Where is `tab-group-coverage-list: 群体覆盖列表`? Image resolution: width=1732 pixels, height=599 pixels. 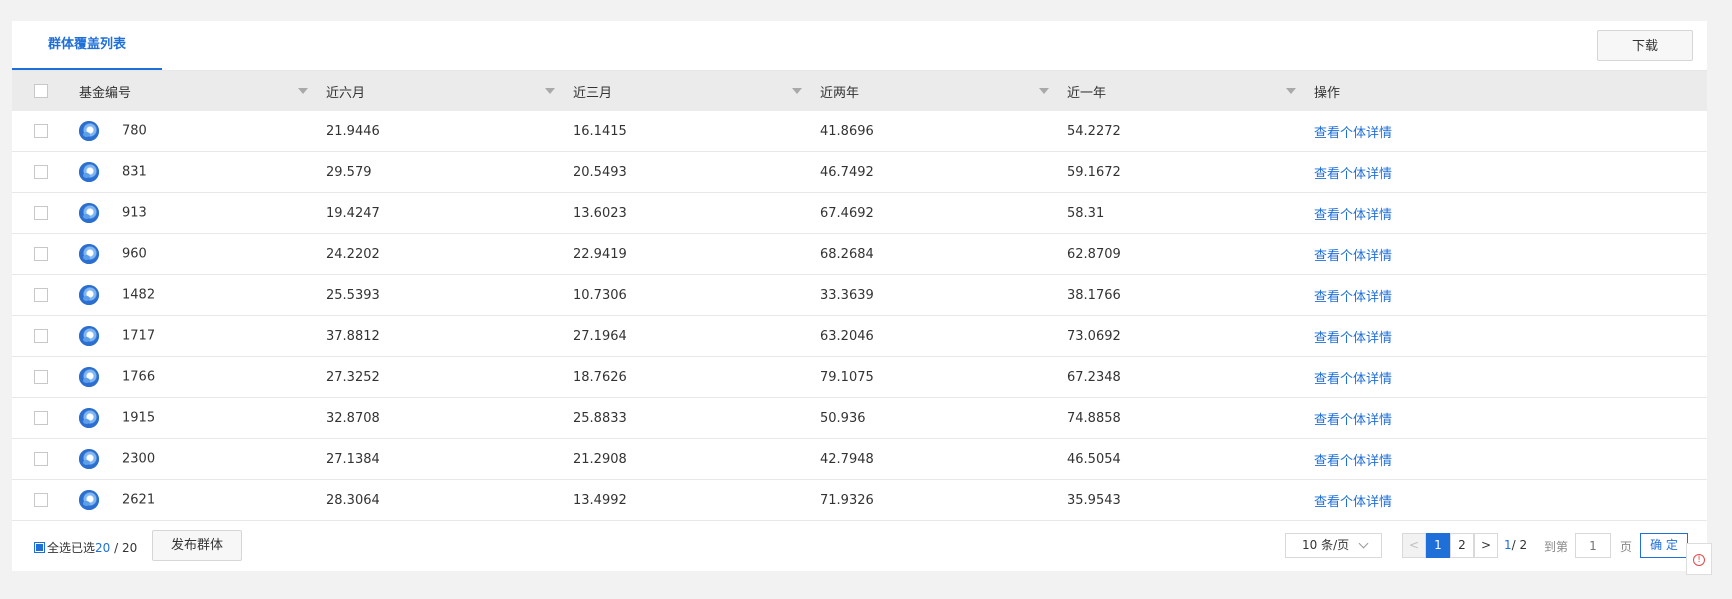
tab-group-coverage-list: 群体覆盖列表 is located at coordinates (87, 45).